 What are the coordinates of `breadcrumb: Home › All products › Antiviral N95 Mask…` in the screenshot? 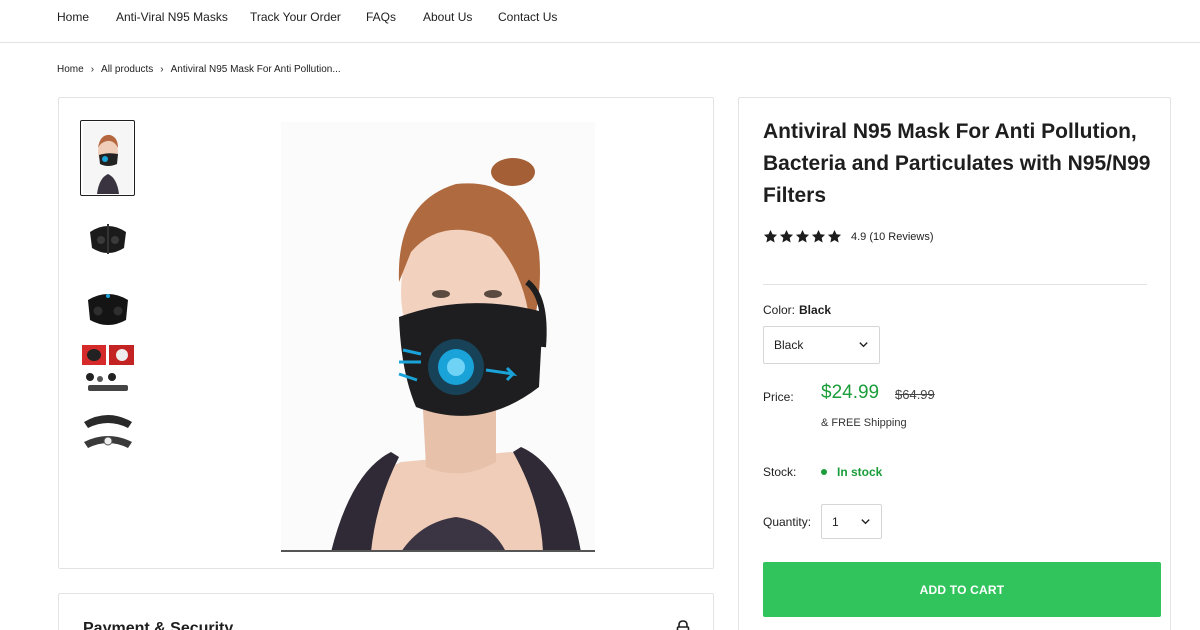 It's located at (199, 69).